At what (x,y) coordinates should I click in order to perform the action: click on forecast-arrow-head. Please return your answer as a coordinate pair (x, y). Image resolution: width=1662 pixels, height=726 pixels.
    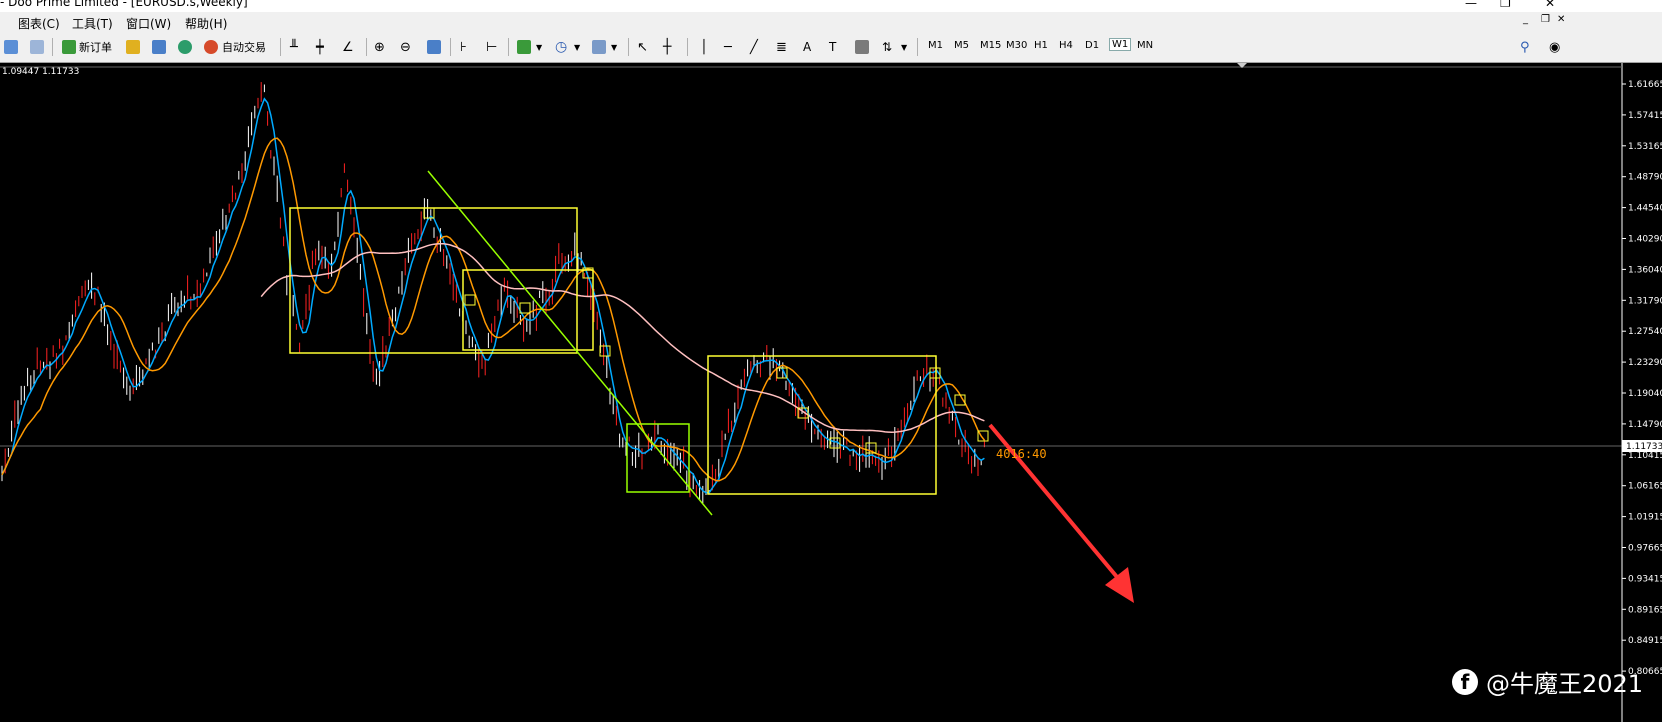
    Looking at the image, I should click on (1119, 585).